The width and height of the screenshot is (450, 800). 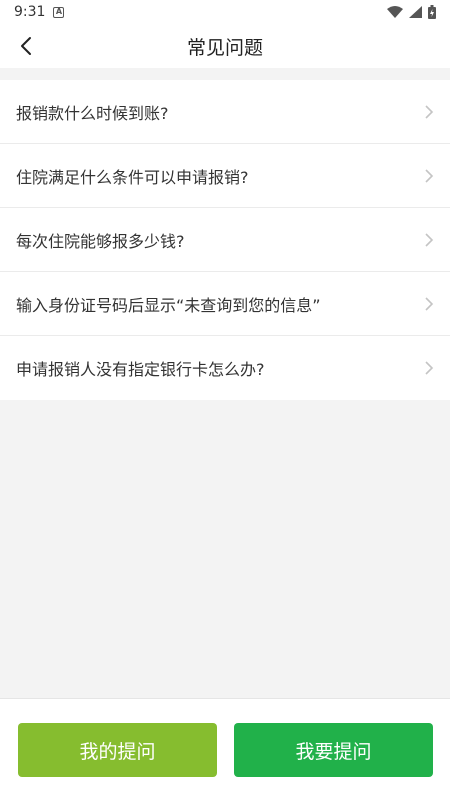 I want to click on ask-question-button: 我要提问, so click(x=333, y=750).